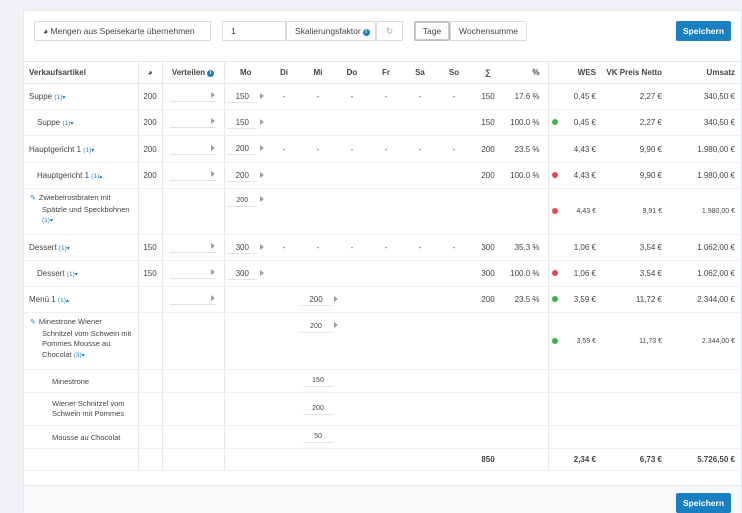  What do you see at coordinates (318, 72) in the screenshot?
I see `col-mi: Mi` at bounding box center [318, 72].